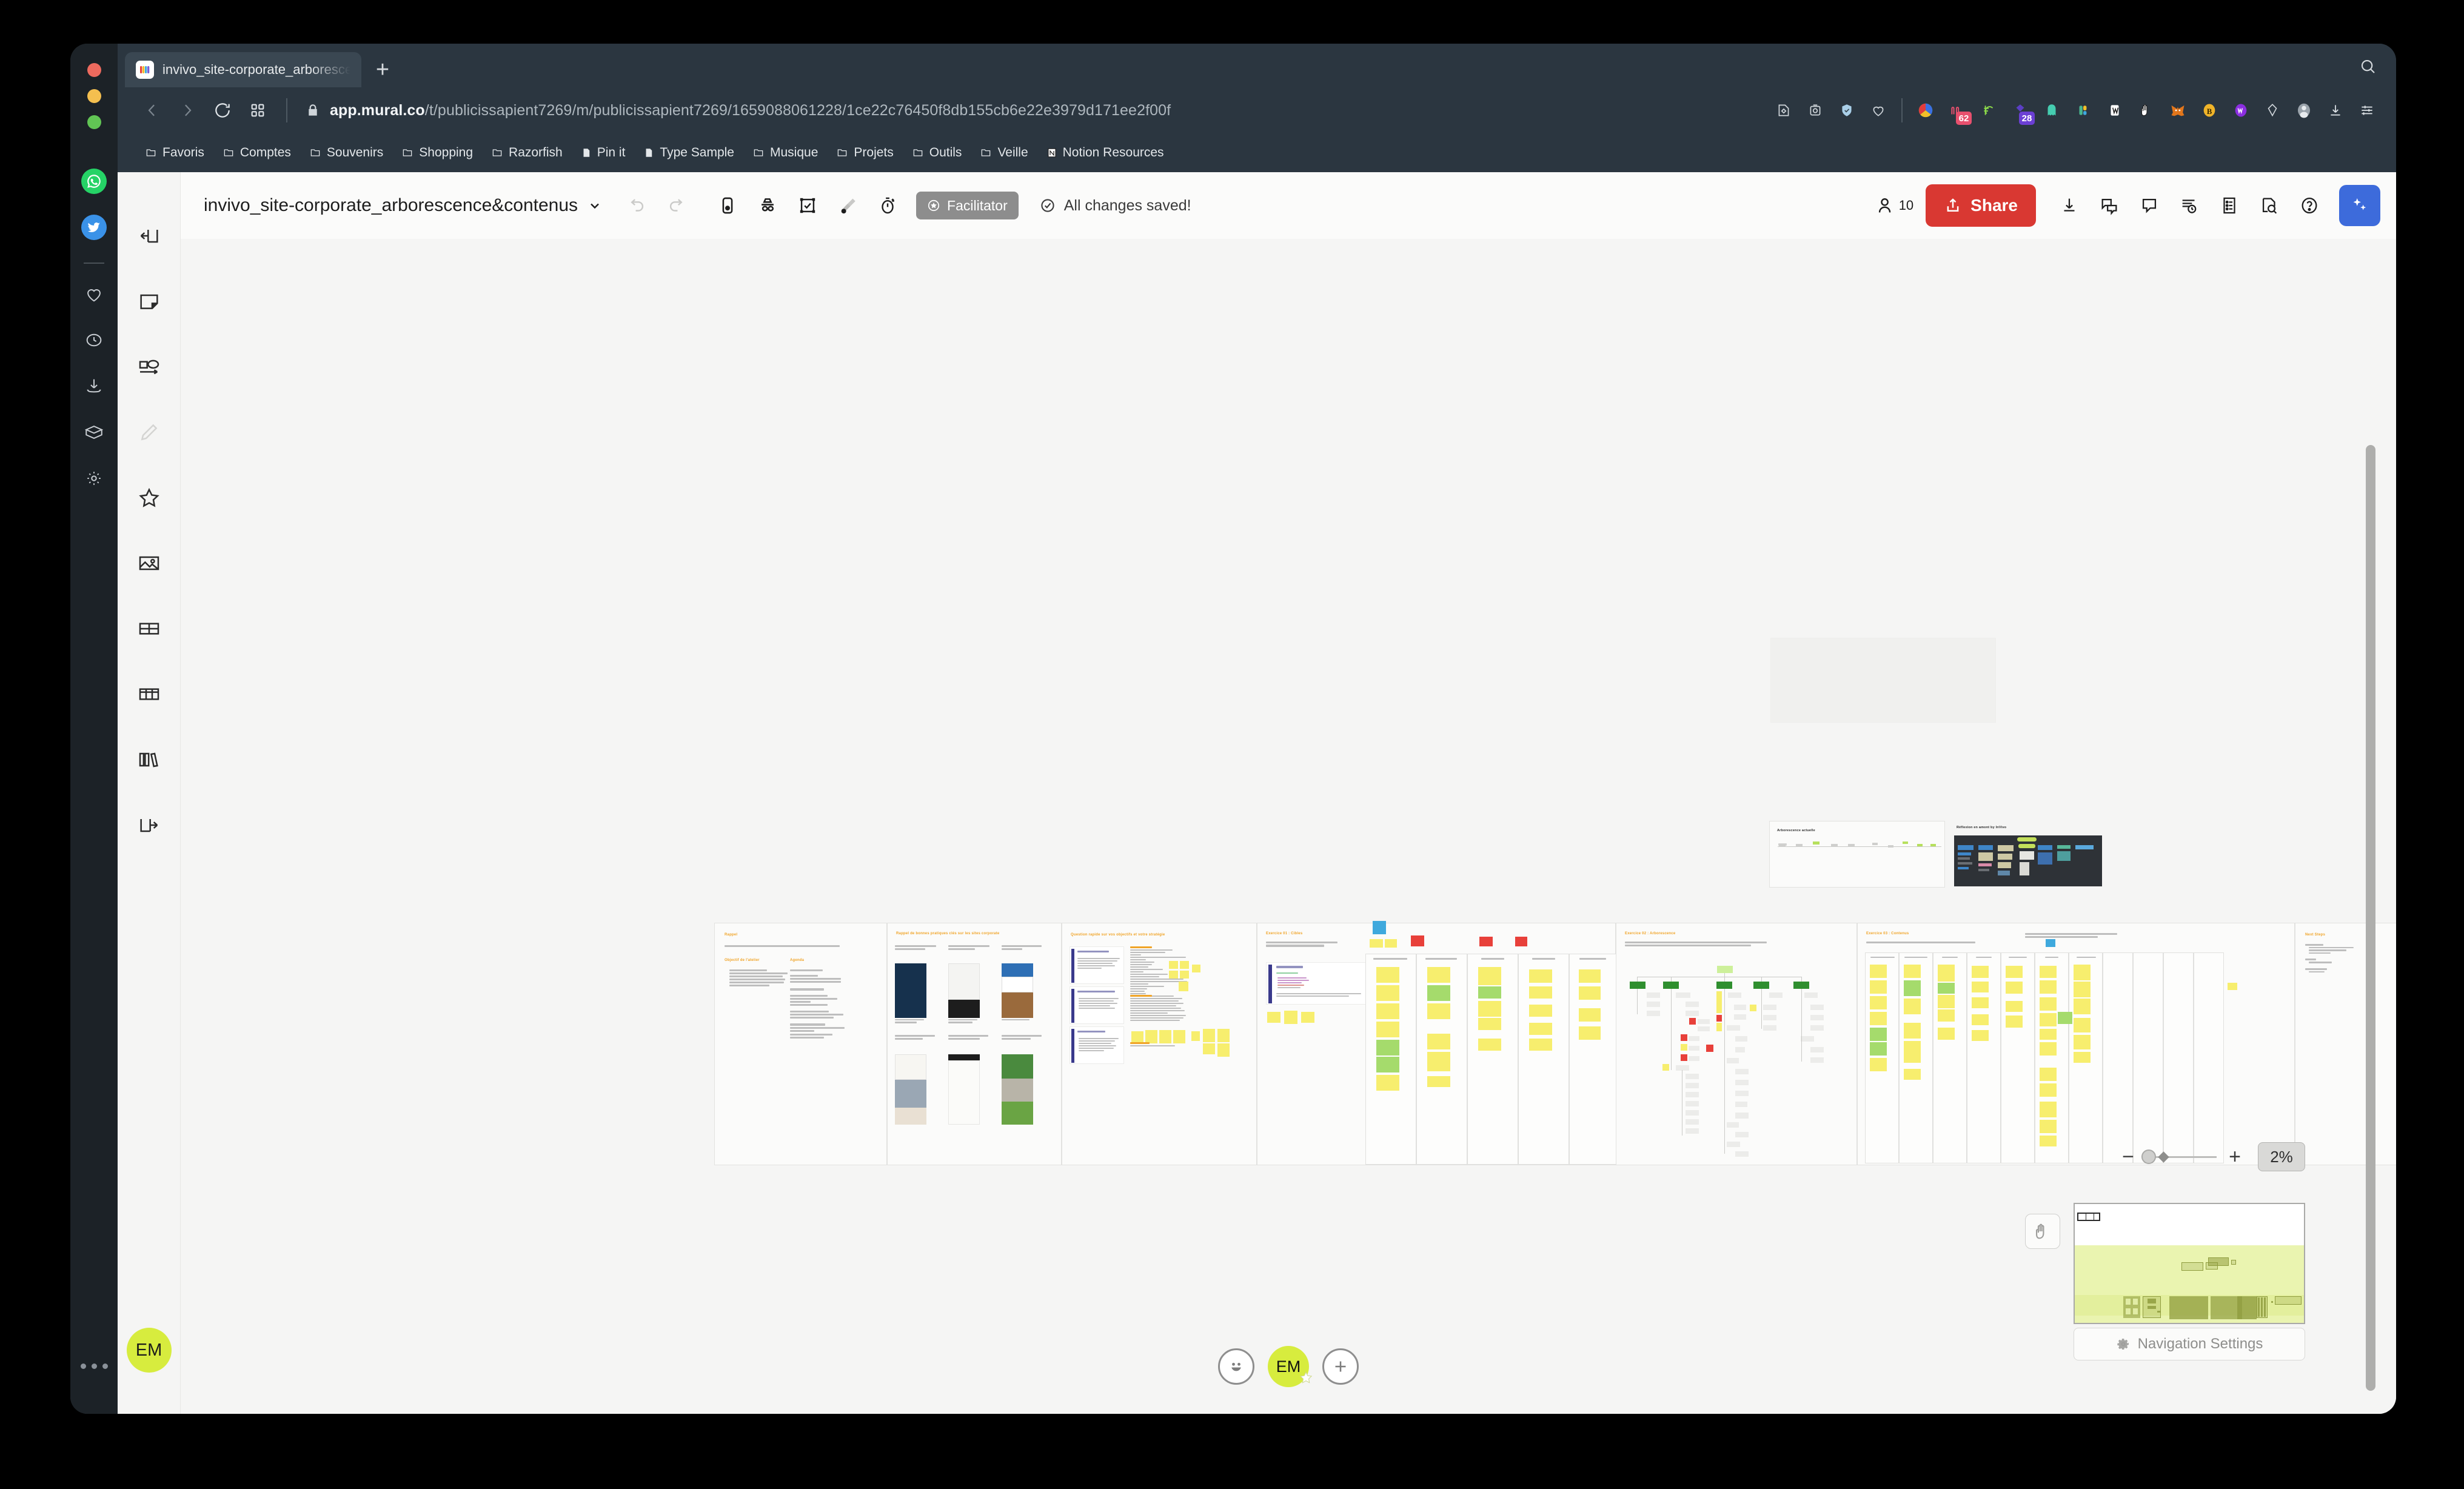 The image size is (2464, 1489). What do you see at coordinates (1290, 1366) in the screenshot?
I see `avatar-me: EM` at bounding box center [1290, 1366].